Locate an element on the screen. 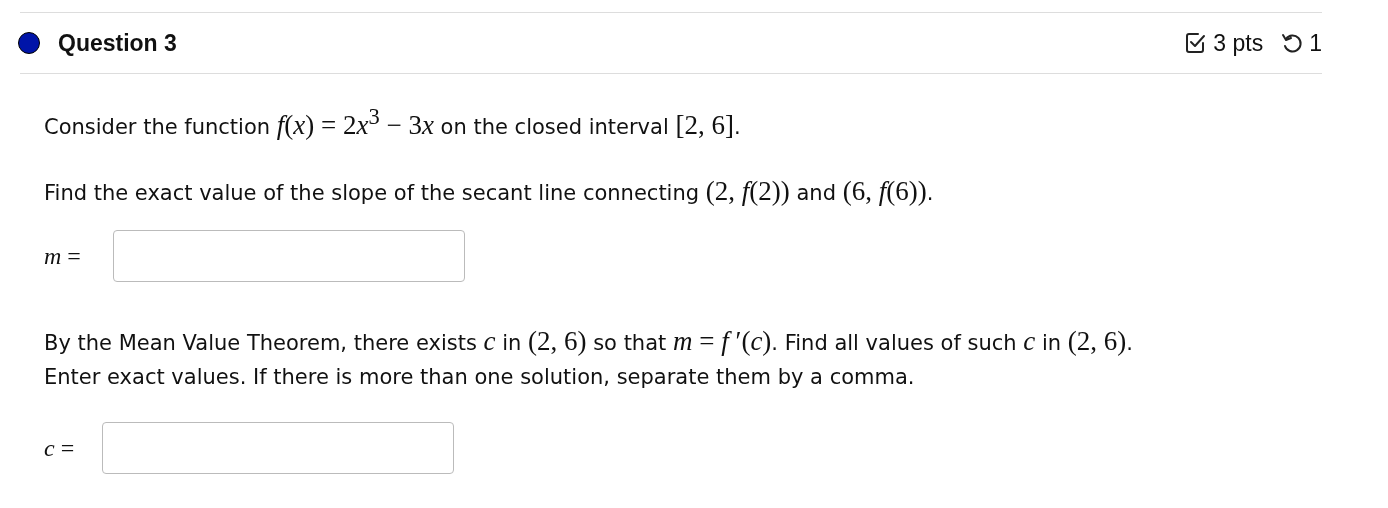 The width and height of the screenshot is (1388, 508). checkbox-check-icon is located at coordinates (1196, 43).